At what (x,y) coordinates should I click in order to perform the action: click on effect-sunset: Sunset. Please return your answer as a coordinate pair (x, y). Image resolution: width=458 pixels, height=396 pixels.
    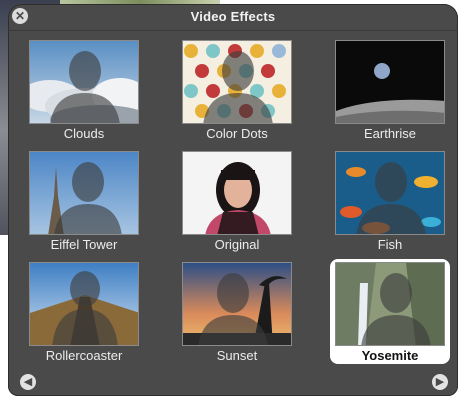
    Looking at the image, I should click on (237, 311).